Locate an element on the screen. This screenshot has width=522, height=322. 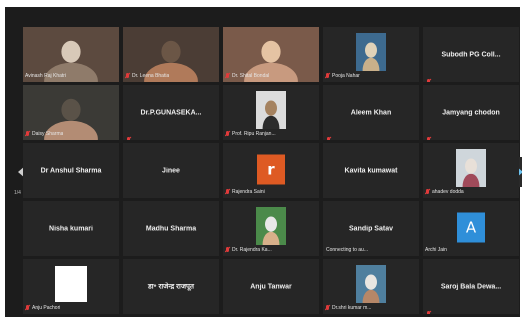
name-label: Avinash Raj Khatri is located at coordinates (71, 76).